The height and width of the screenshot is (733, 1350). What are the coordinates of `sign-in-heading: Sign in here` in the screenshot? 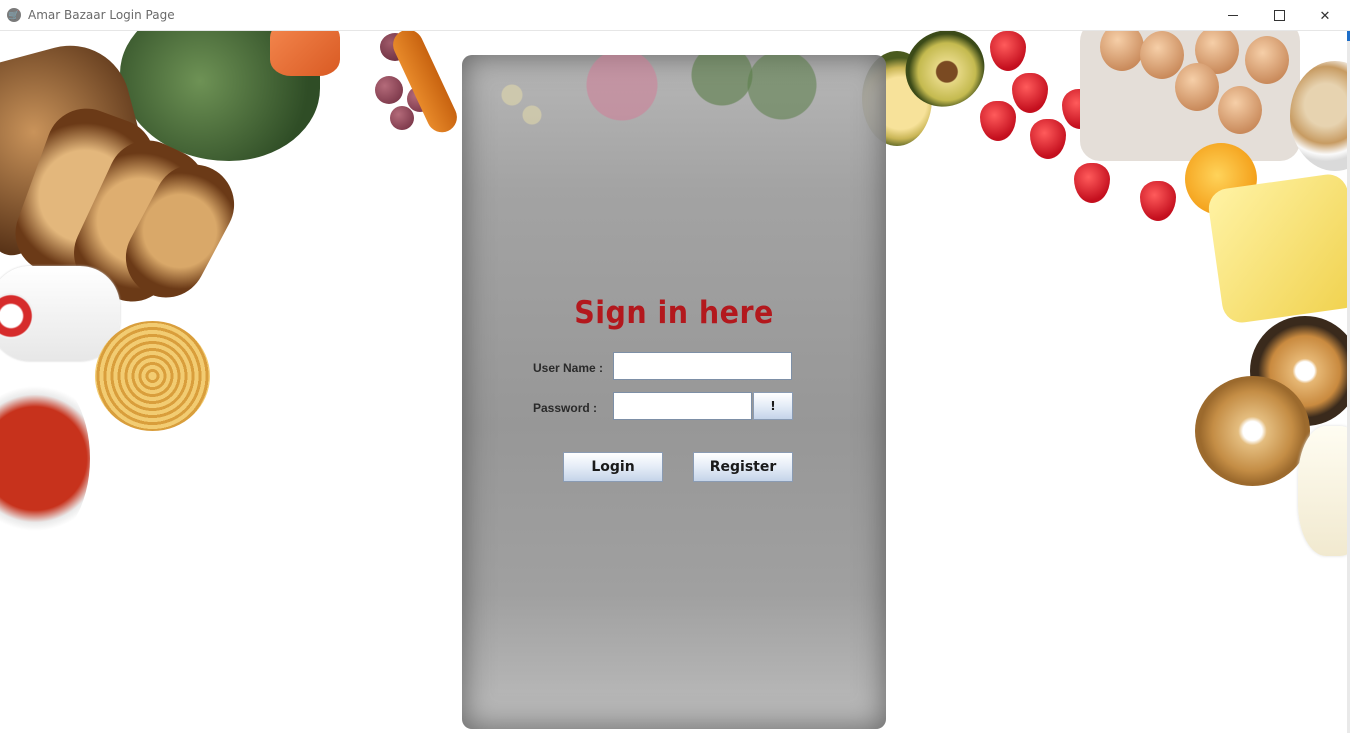 It's located at (674, 313).